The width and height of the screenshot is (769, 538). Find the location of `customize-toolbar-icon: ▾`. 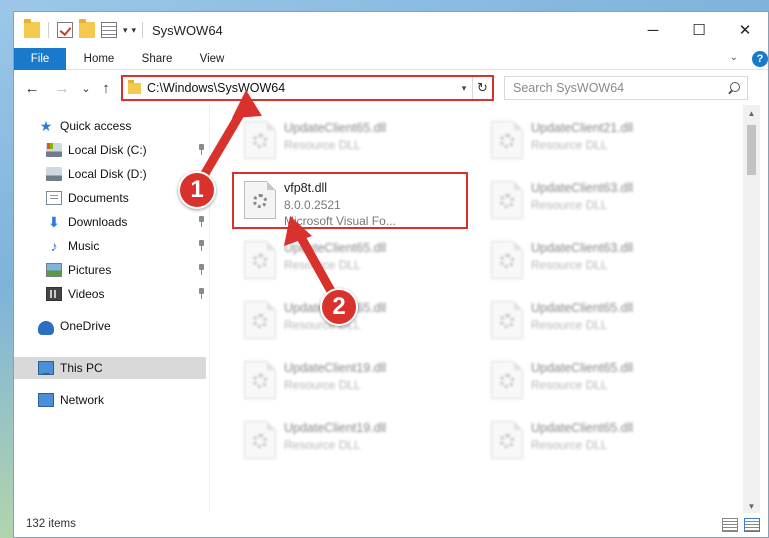

customize-toolbar-icon: ▾ is located at coordinates (134, 30).